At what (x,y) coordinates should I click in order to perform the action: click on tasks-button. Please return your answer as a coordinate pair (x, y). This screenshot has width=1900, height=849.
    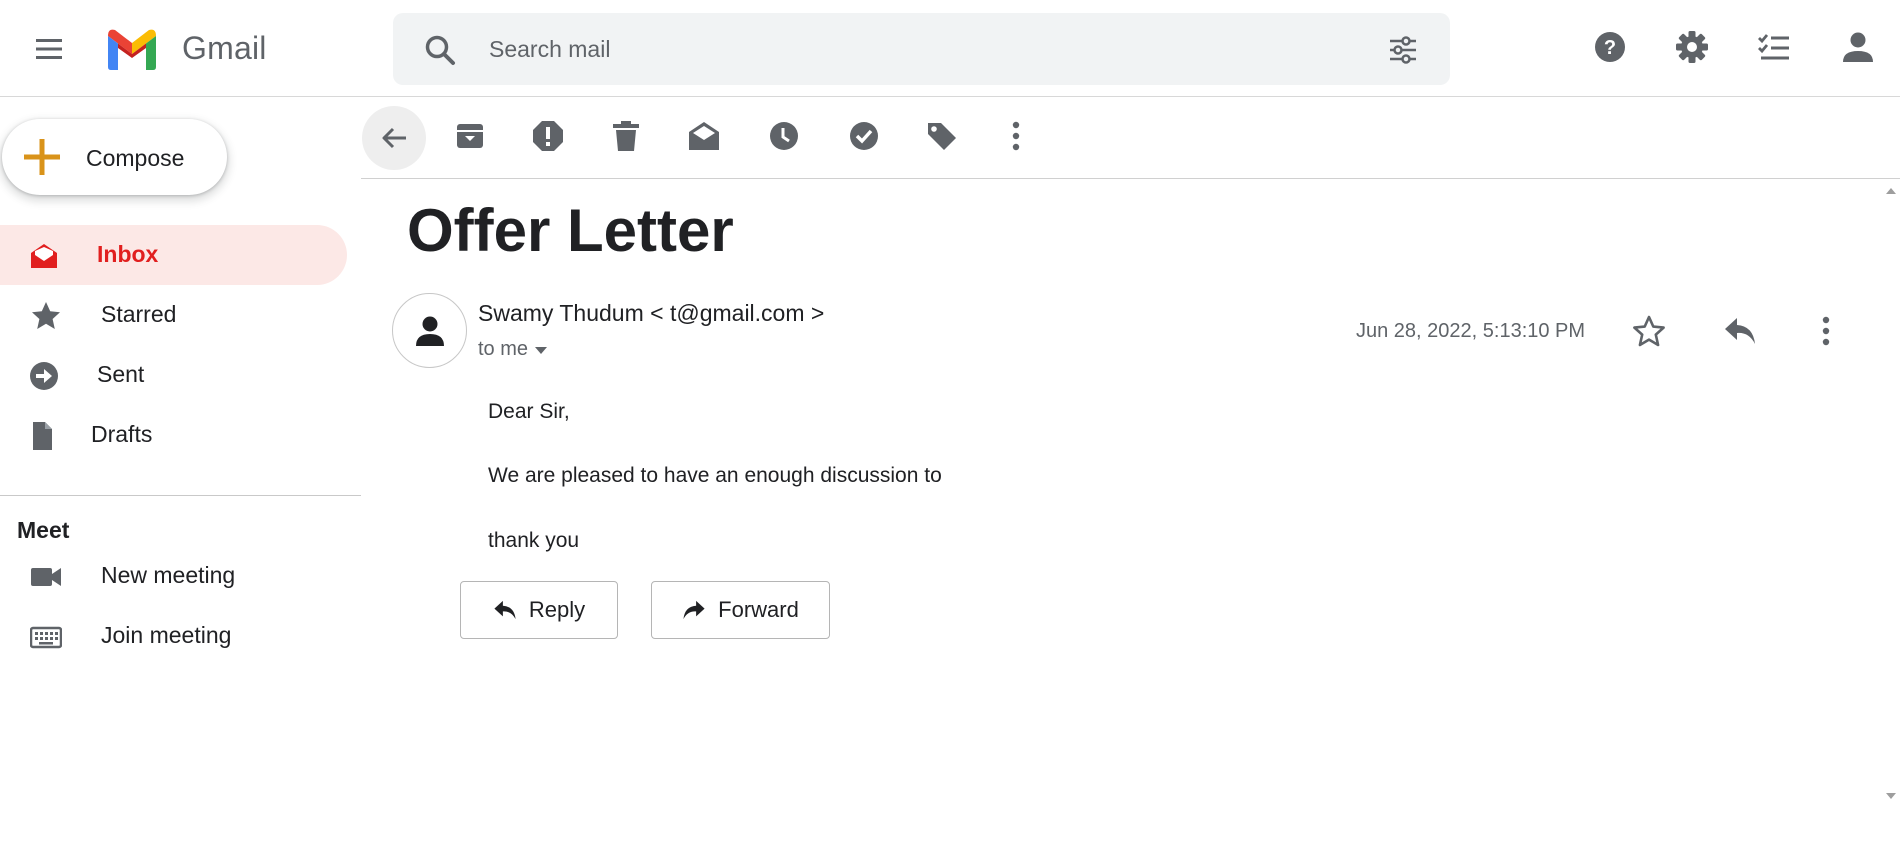
    Looking at the image, I should click on (1774, 47).